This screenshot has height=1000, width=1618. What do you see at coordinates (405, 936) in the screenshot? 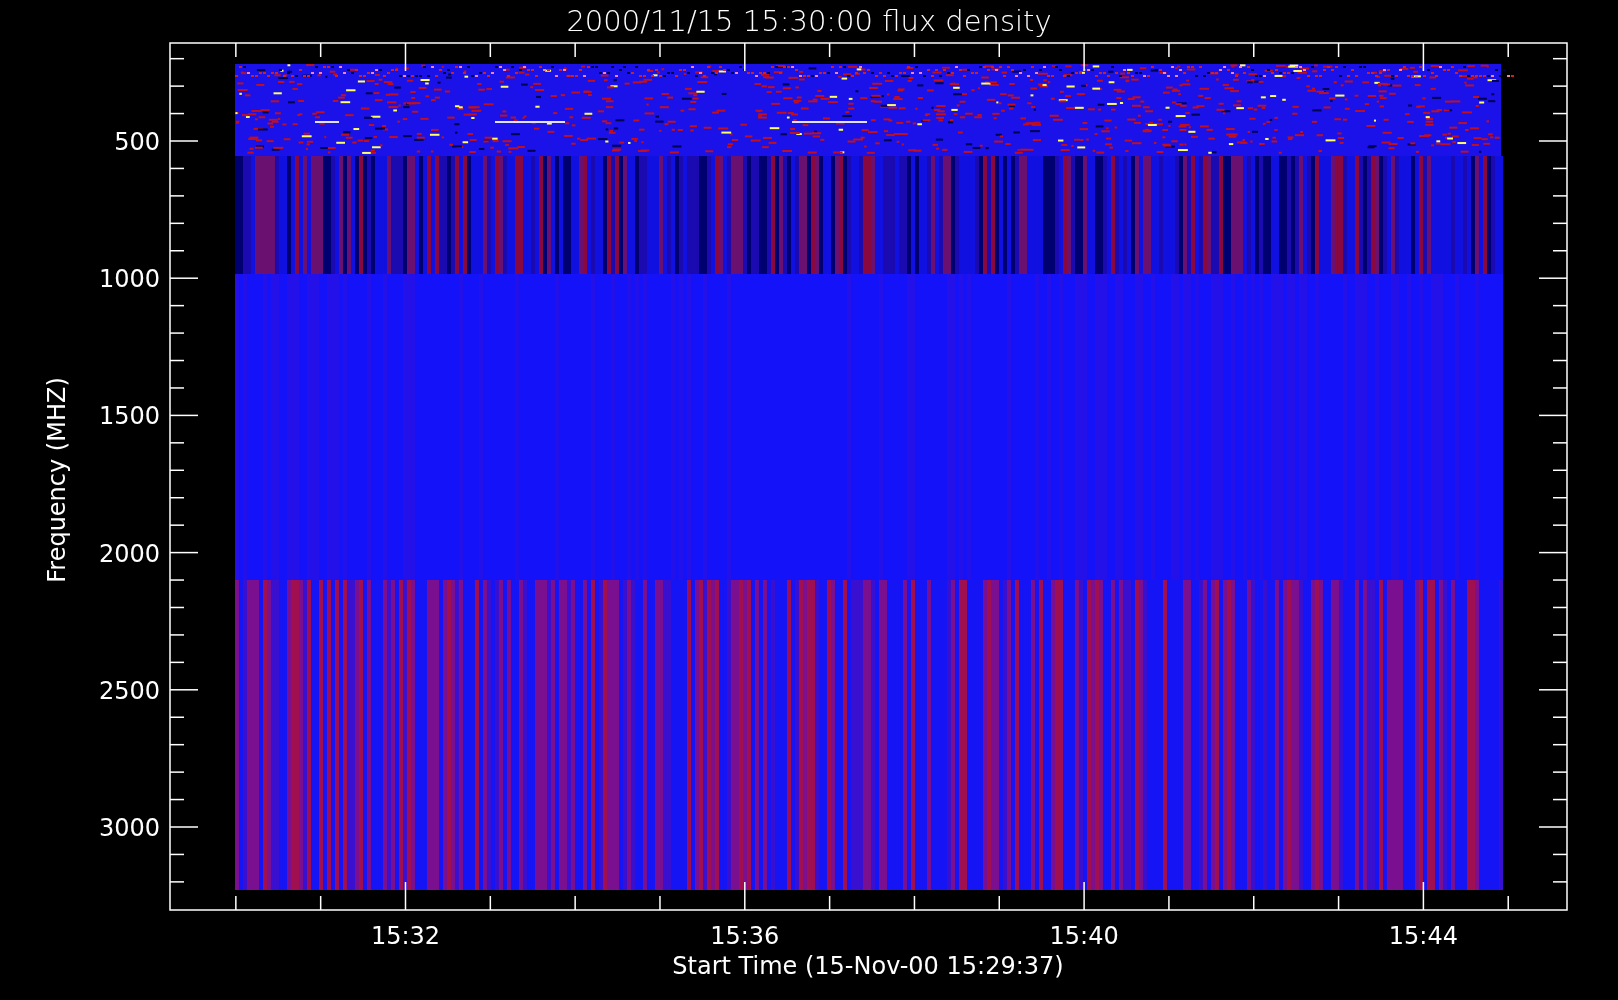
I see `x-tick-label: 15:32` at bounding box center [405, 936].